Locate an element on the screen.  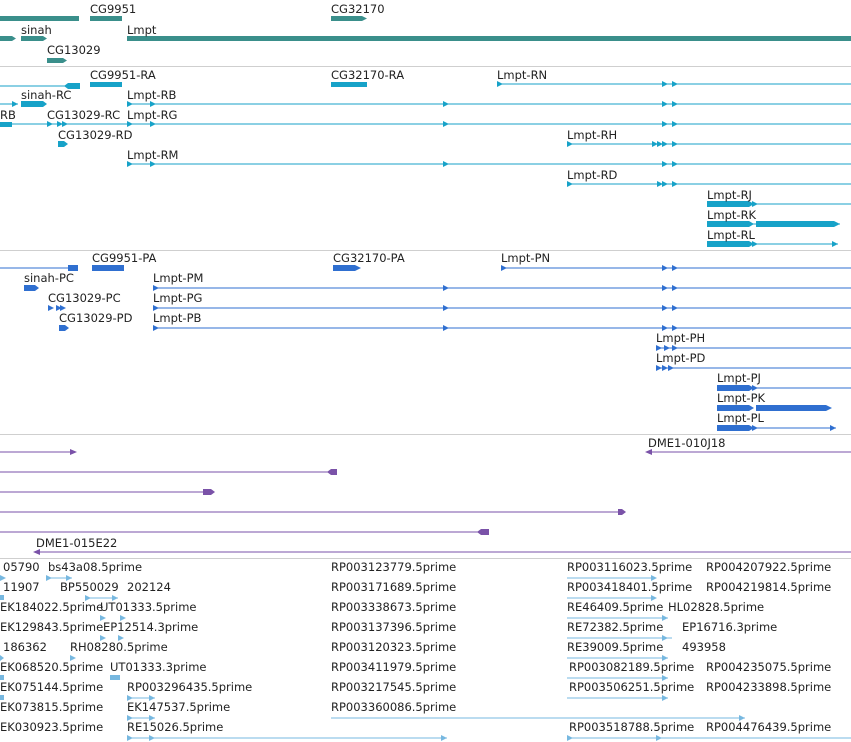
protein-label-cg9951-pa: CG9951-PA is located at coordinates (124, 258).